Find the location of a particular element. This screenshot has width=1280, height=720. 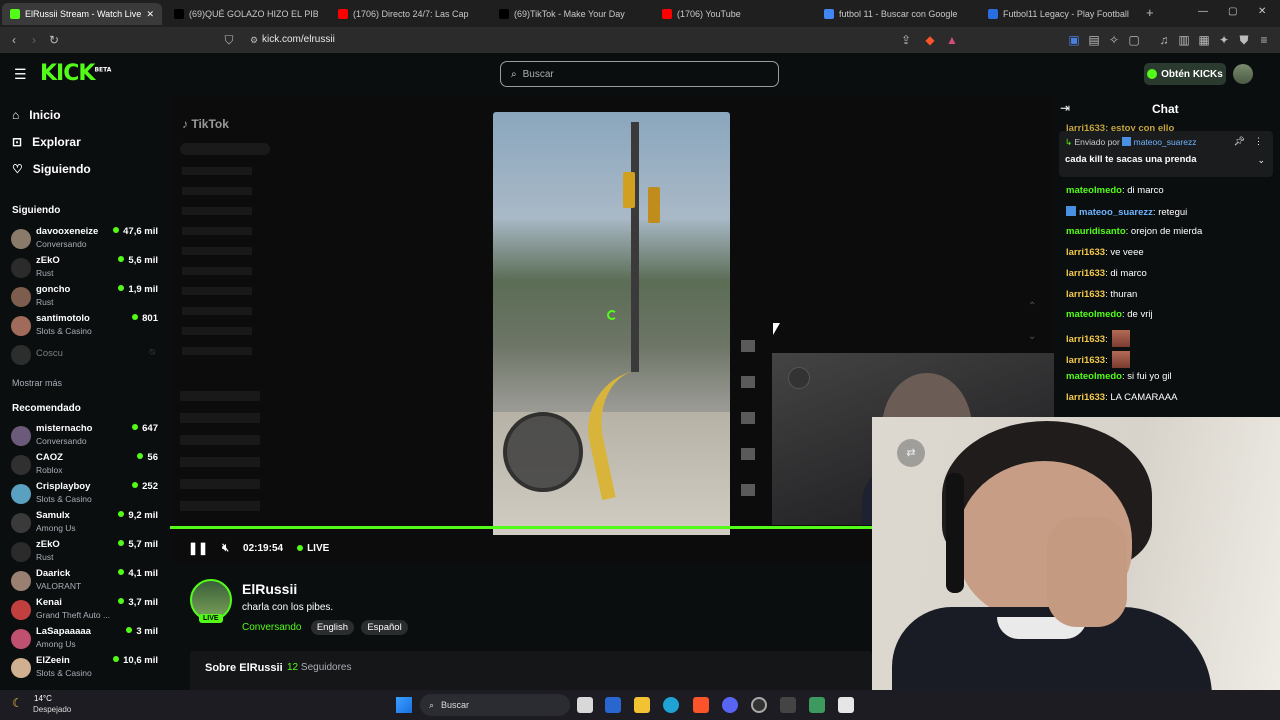

channel-list-item: Coscu ⍉ is located at coordinates (86, 354).